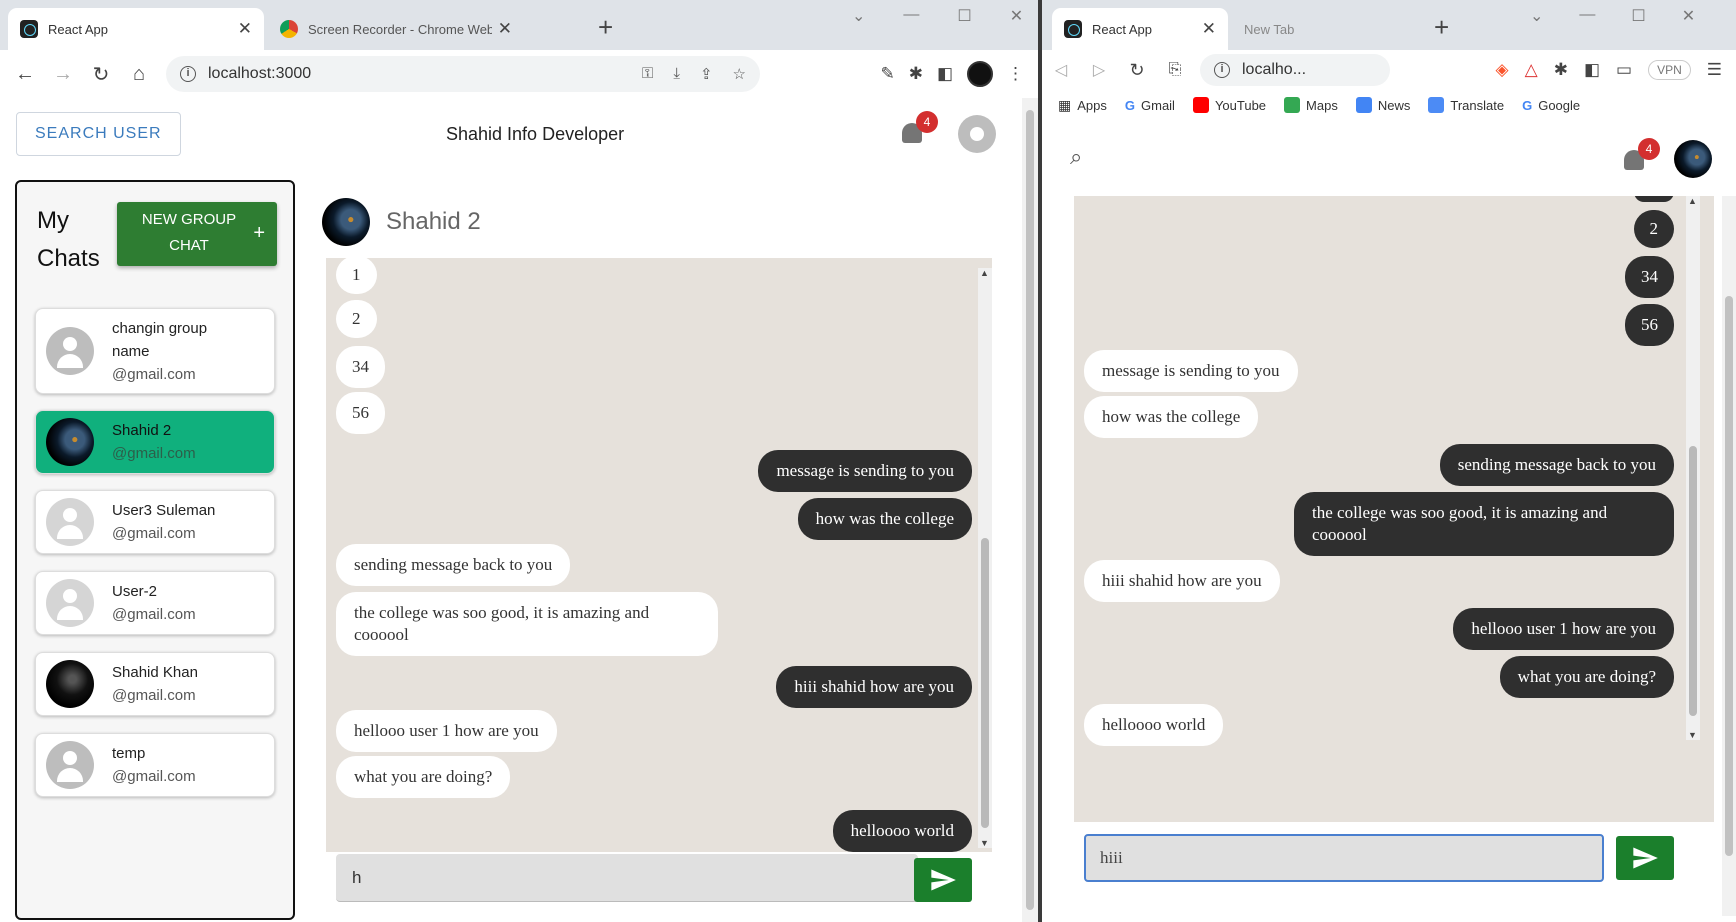 This screenshot has height=922, width=1736. I want to click on browser-toolbar: ◁ ▷ ↻ ⎘ i localho... ◈ △ ✱ ◧ ▭ VPN ☰, so click(1389, 70).